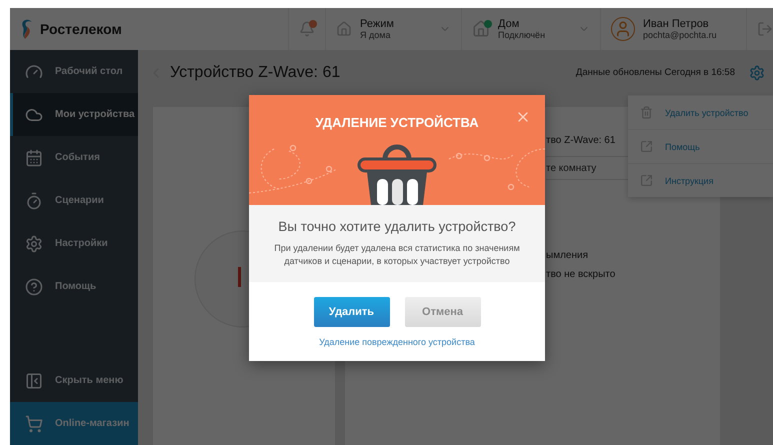  Describe the element at coordinates (81, 29) in the screenshot. I see `logo-text: Ростелеком` at that location.